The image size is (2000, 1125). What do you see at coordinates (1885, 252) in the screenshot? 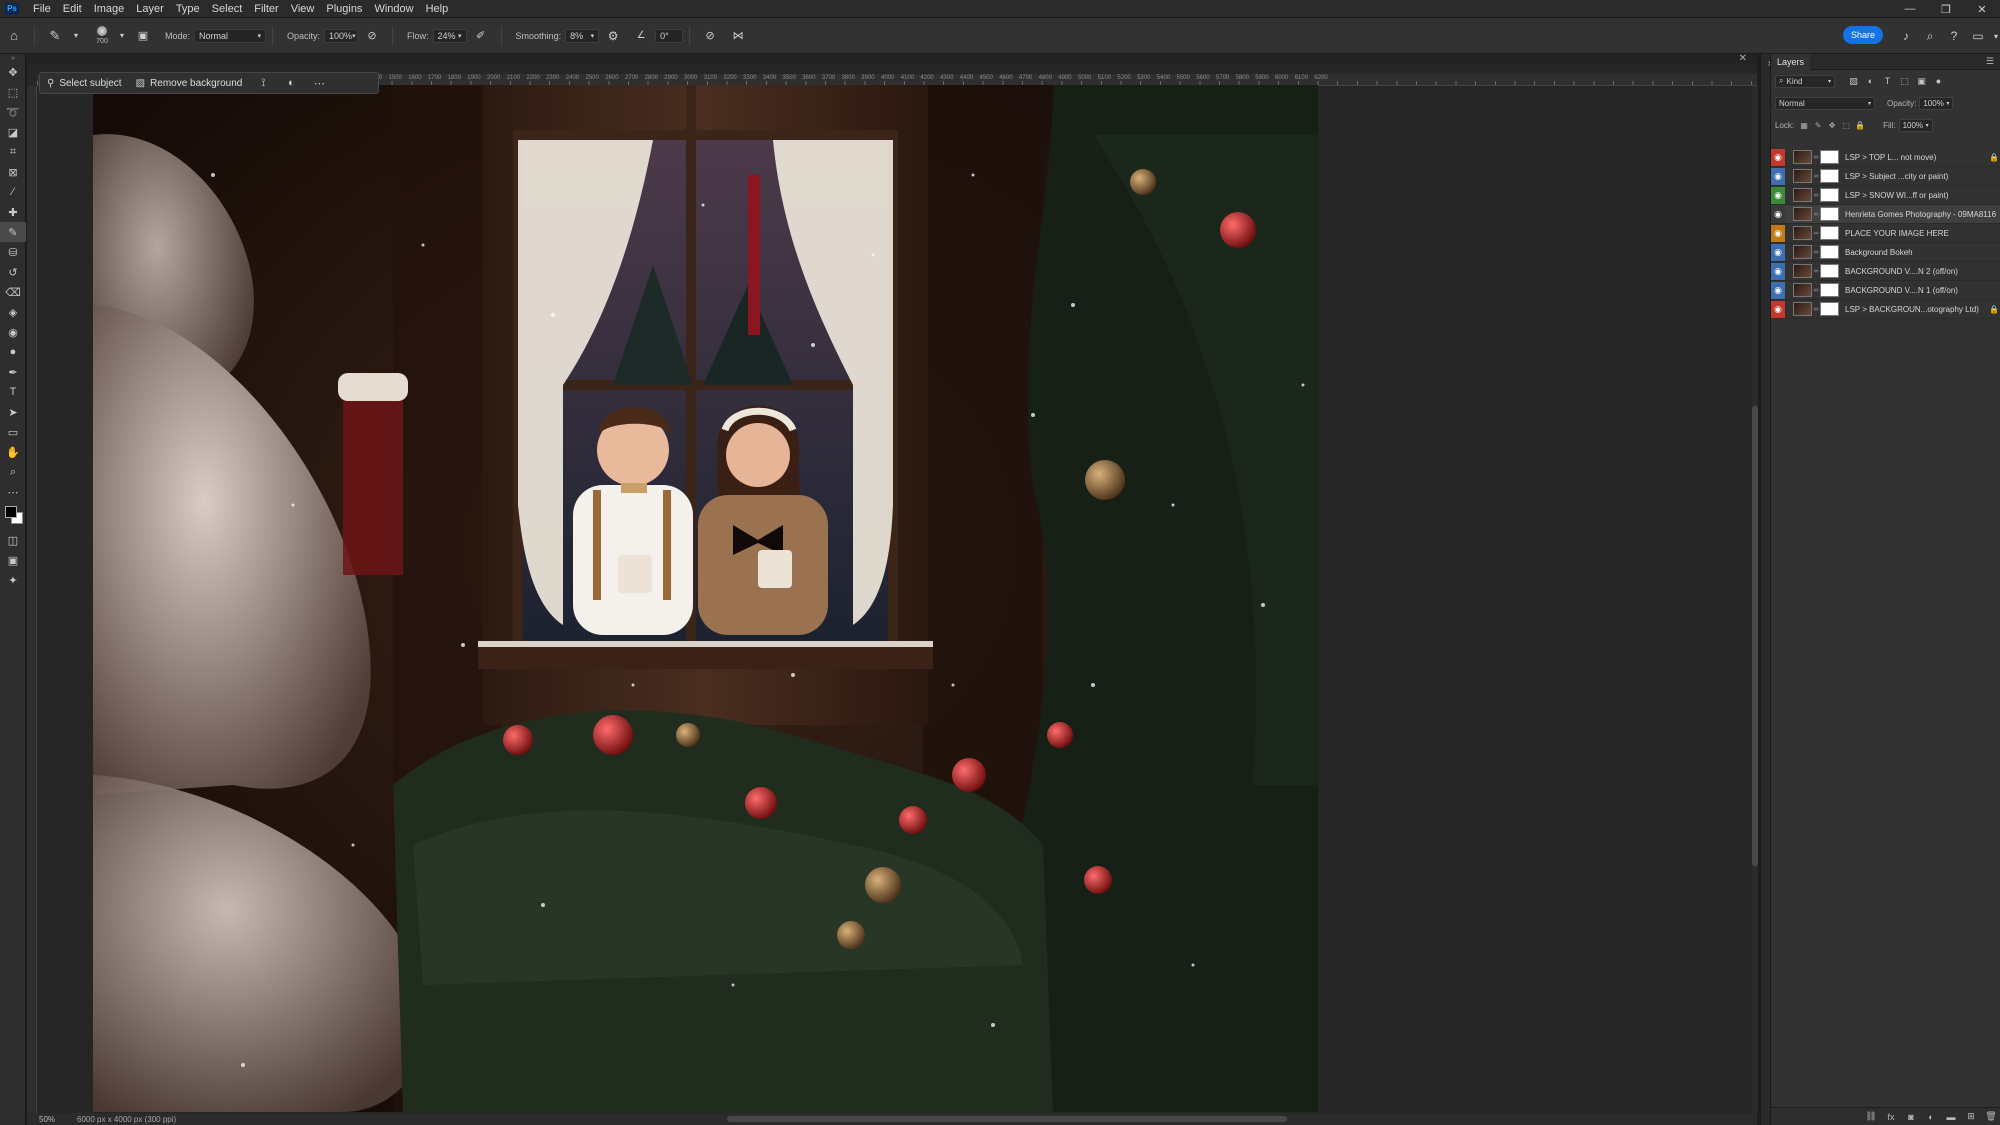
I see `layer-row: ◉ ∞ Background Bokeh` at bounding box center [1885, 252].